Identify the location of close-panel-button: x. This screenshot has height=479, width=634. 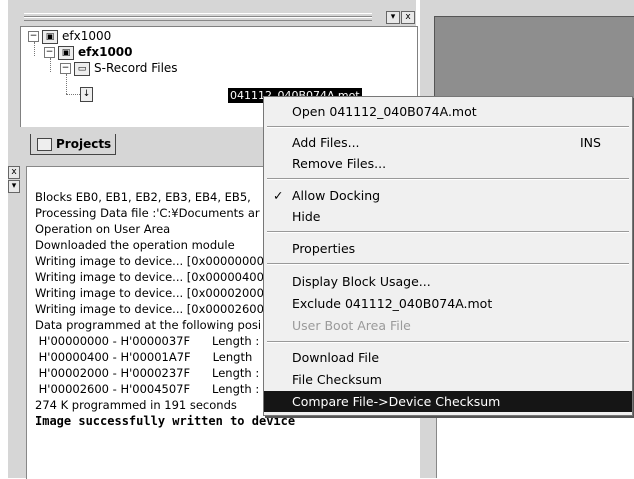
(408, 17).